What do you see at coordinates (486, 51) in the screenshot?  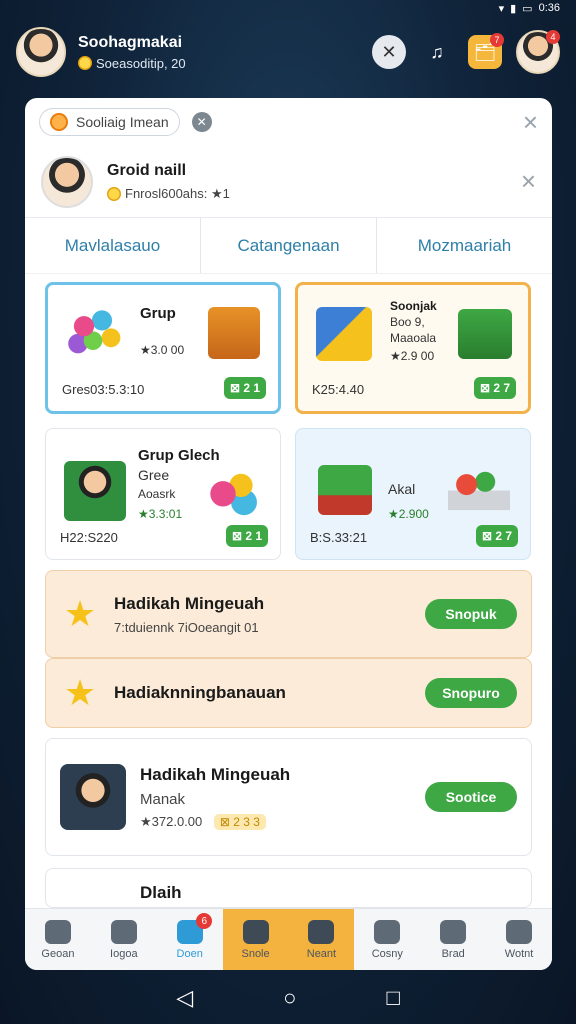 I see `gift-button: 🗂 7` at bounding box center [486, 51].